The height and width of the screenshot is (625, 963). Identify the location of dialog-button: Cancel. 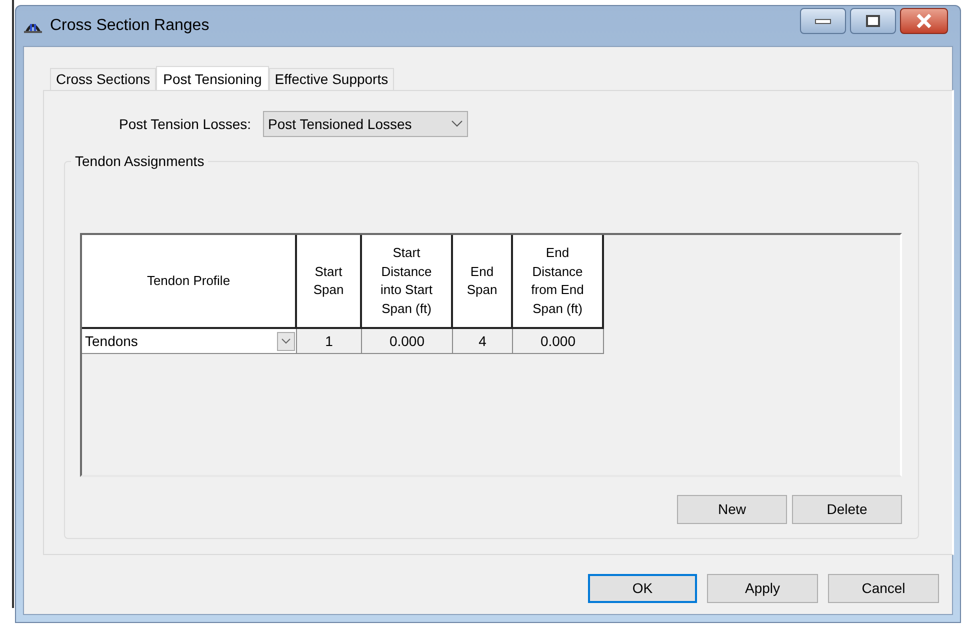
(883, 588).